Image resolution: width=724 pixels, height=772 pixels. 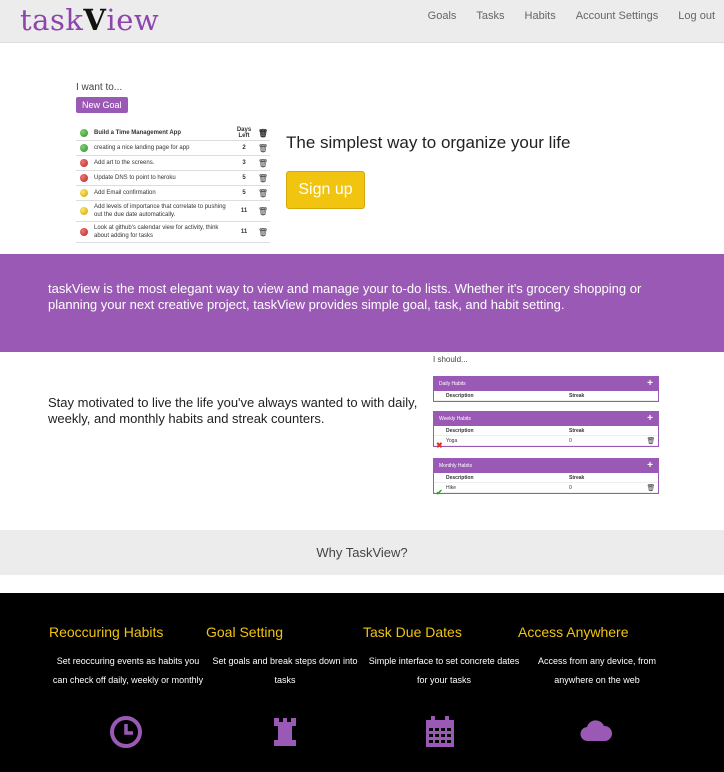 What do you see at coordinates (52, 20) in the screenshot?
I see `logo-text-task: task` at bounding box center [52, 20].